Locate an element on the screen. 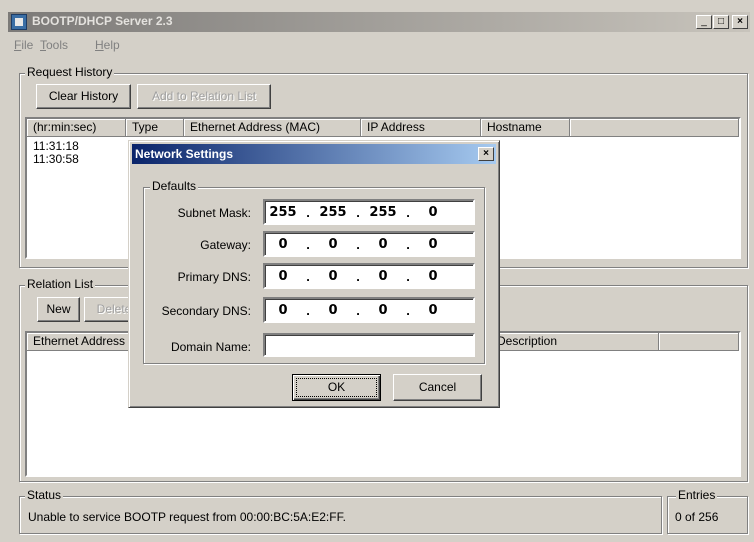  primary-dns-field: 0. 0. 0. 0 is located at coordinates (369, 276).